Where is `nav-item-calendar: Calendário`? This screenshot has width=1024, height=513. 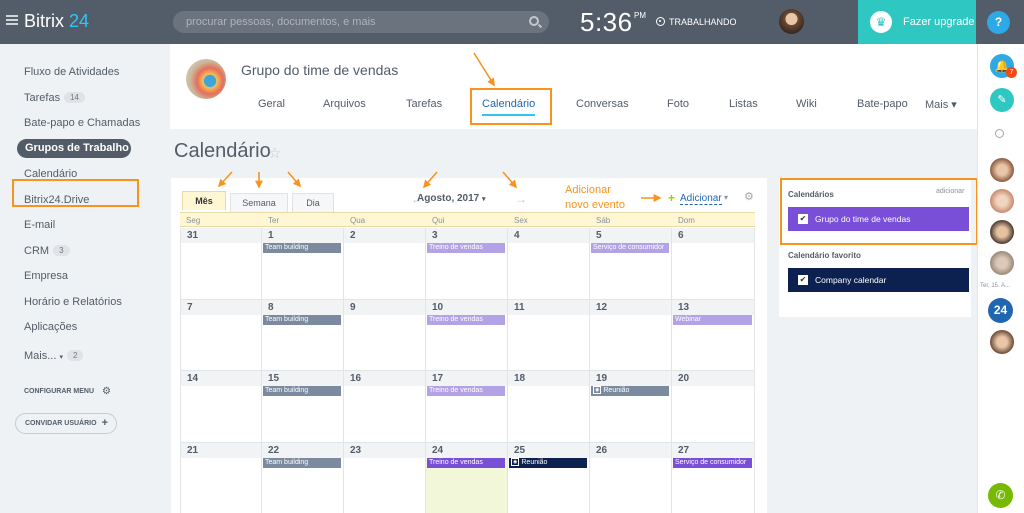
nav-item-calendar: Calendário is located at coordinates (50, 174).